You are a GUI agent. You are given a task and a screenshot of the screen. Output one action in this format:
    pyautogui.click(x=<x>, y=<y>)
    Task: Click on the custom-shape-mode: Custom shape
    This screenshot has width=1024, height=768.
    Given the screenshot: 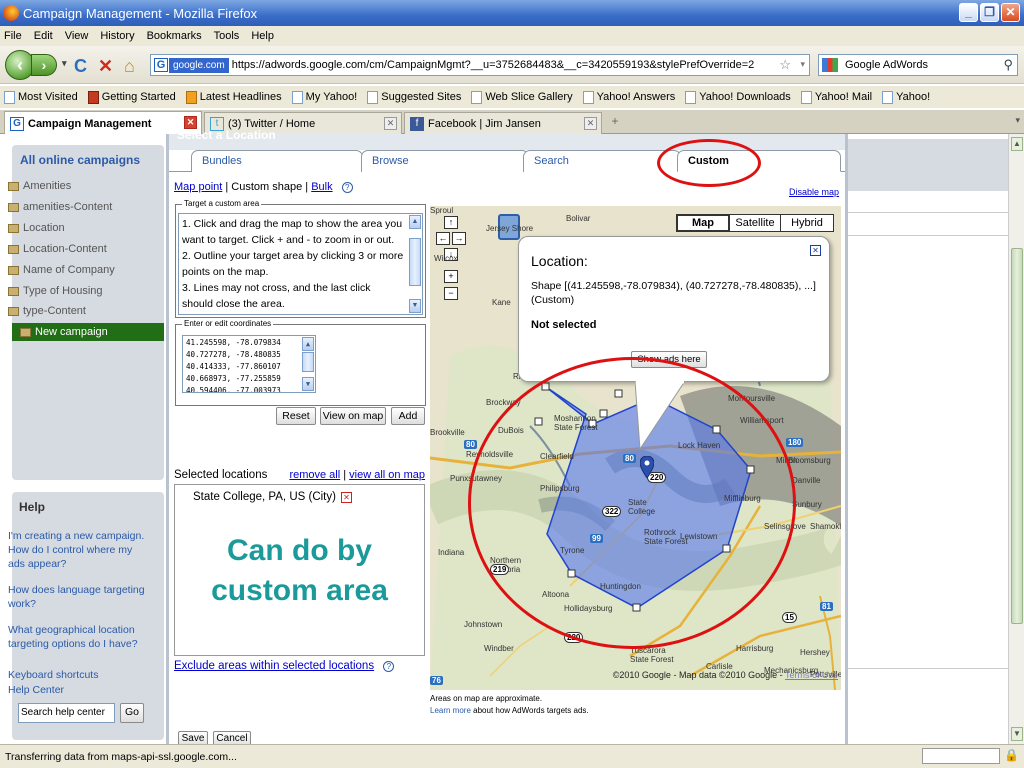 What is the action you would take?
    pyautogui.click(x=267, y=187)
    